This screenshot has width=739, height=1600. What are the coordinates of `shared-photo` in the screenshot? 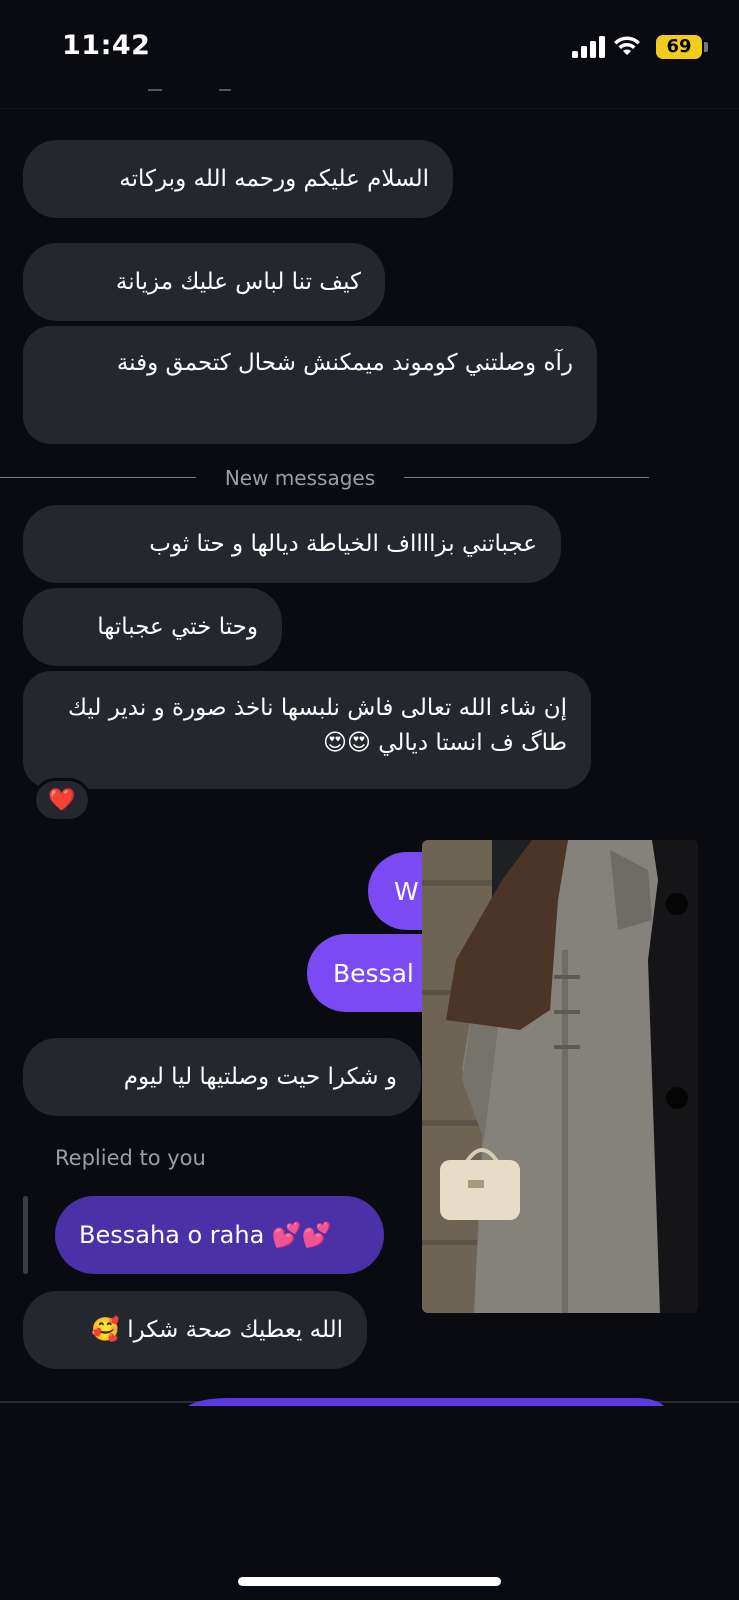 It's located at (560, 1076).